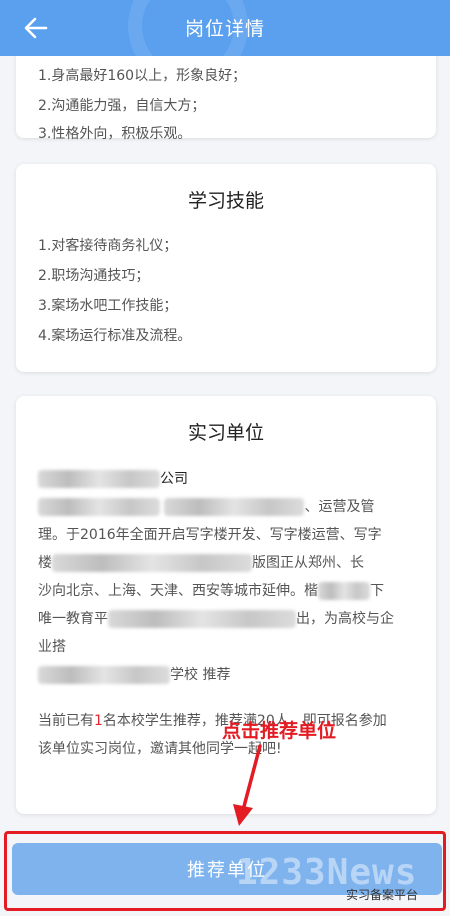 The height and width of the screenshot is (916, 450). What do you see at coordinates (115, 336) in the screenshot?
I see `skill-item: 4.案场运行标准及流程。` at bounding box center [115, 336].